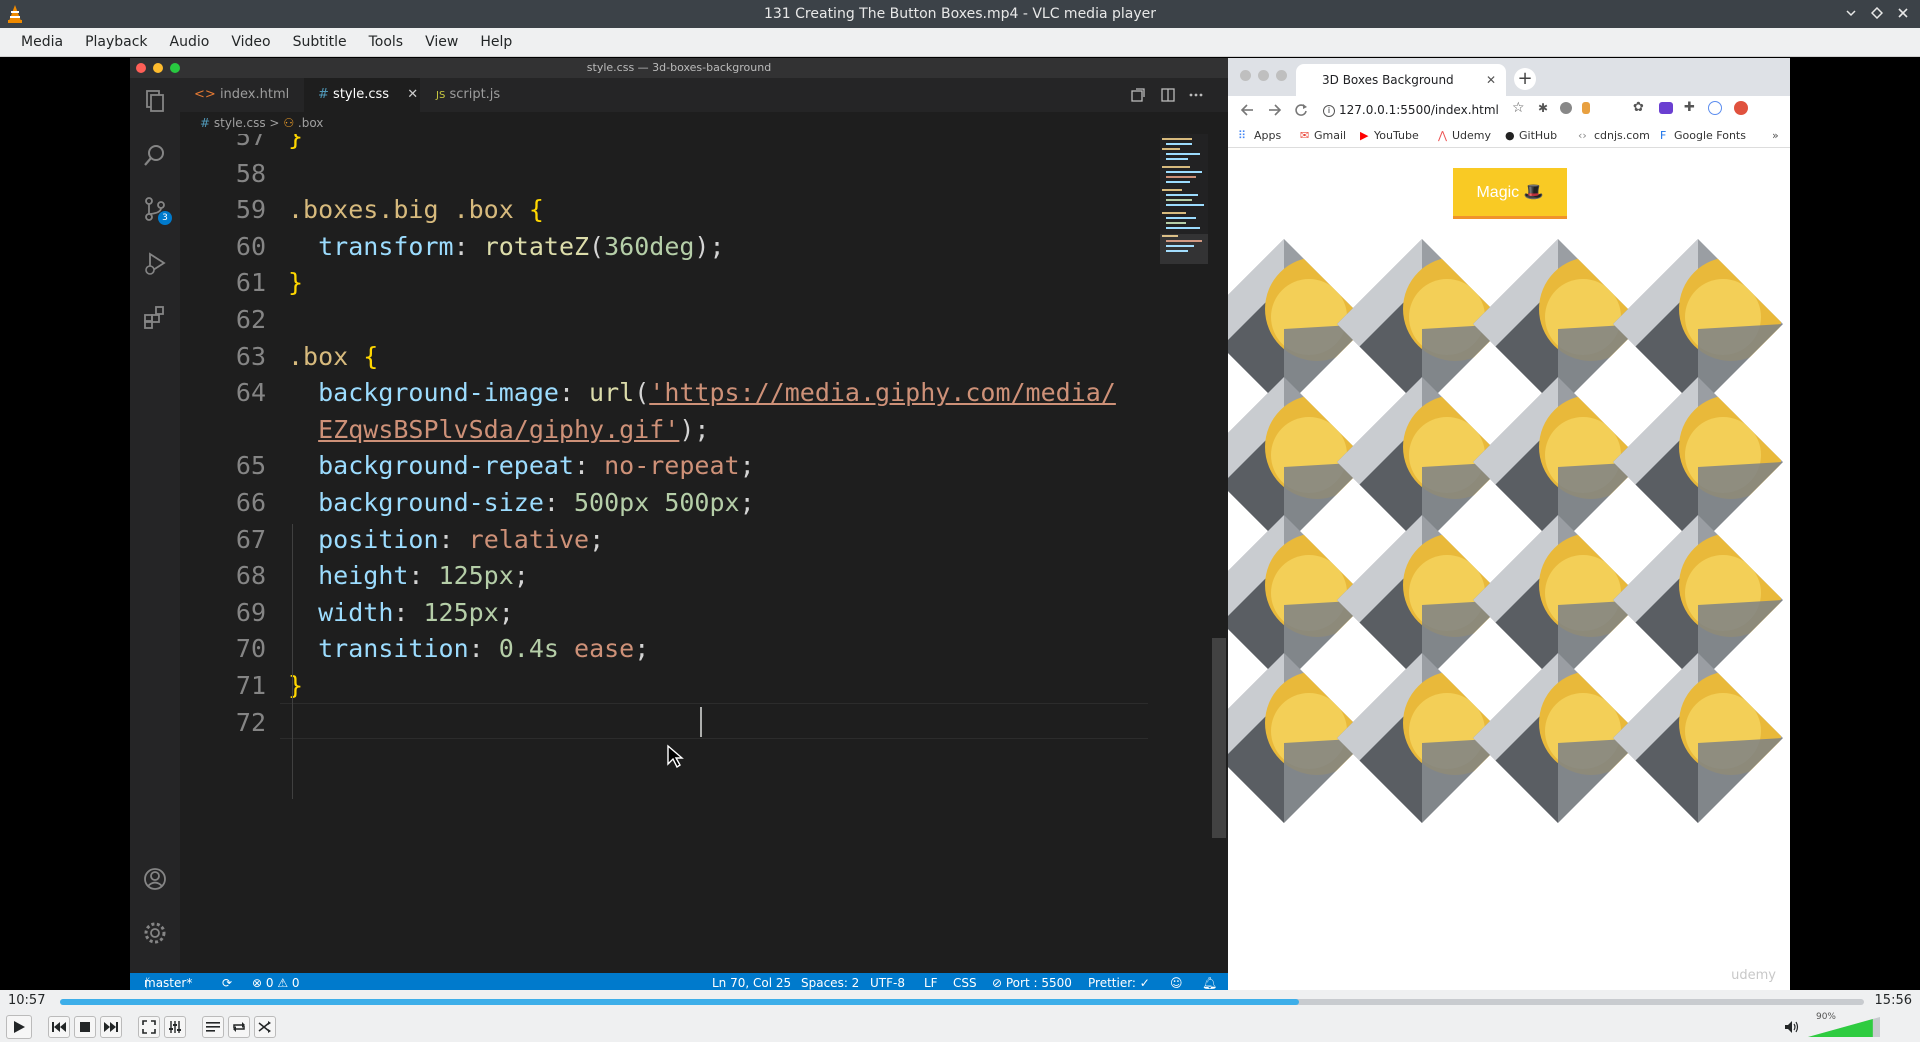  I want to click on shuffle-button, so click(265, 1027).